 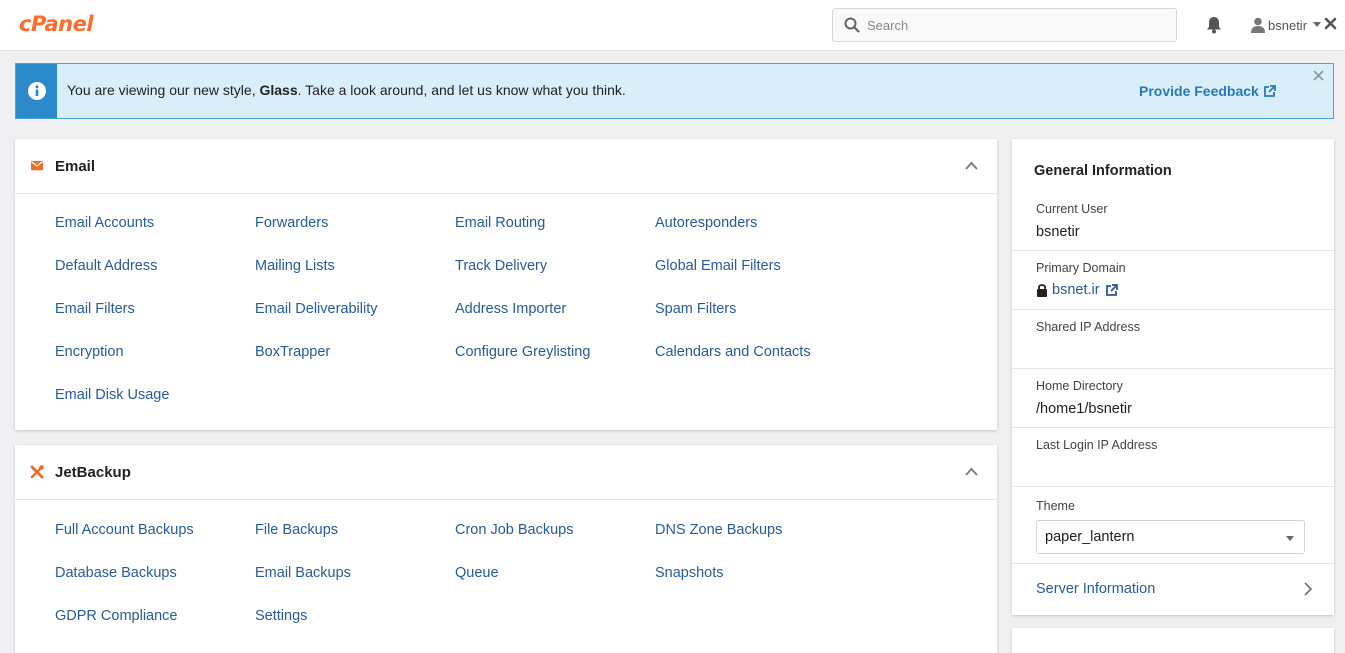 I want to click on primary-domain-label: Primary Domain, so click(x=1081, y=268).